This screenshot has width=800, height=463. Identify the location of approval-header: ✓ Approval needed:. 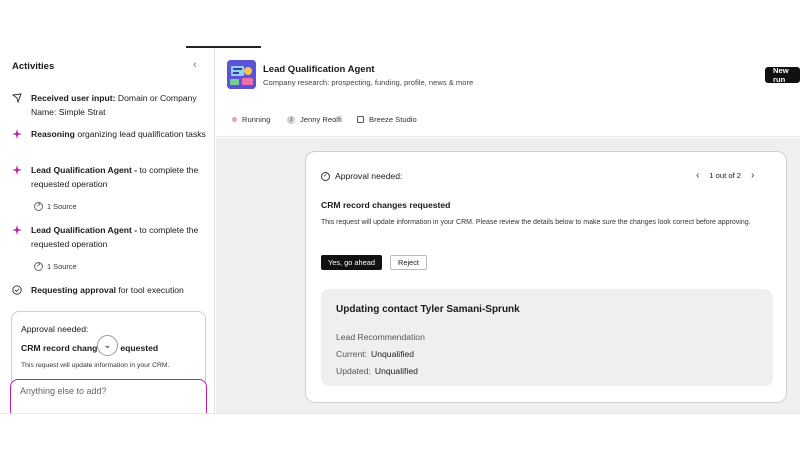
(361, 176).